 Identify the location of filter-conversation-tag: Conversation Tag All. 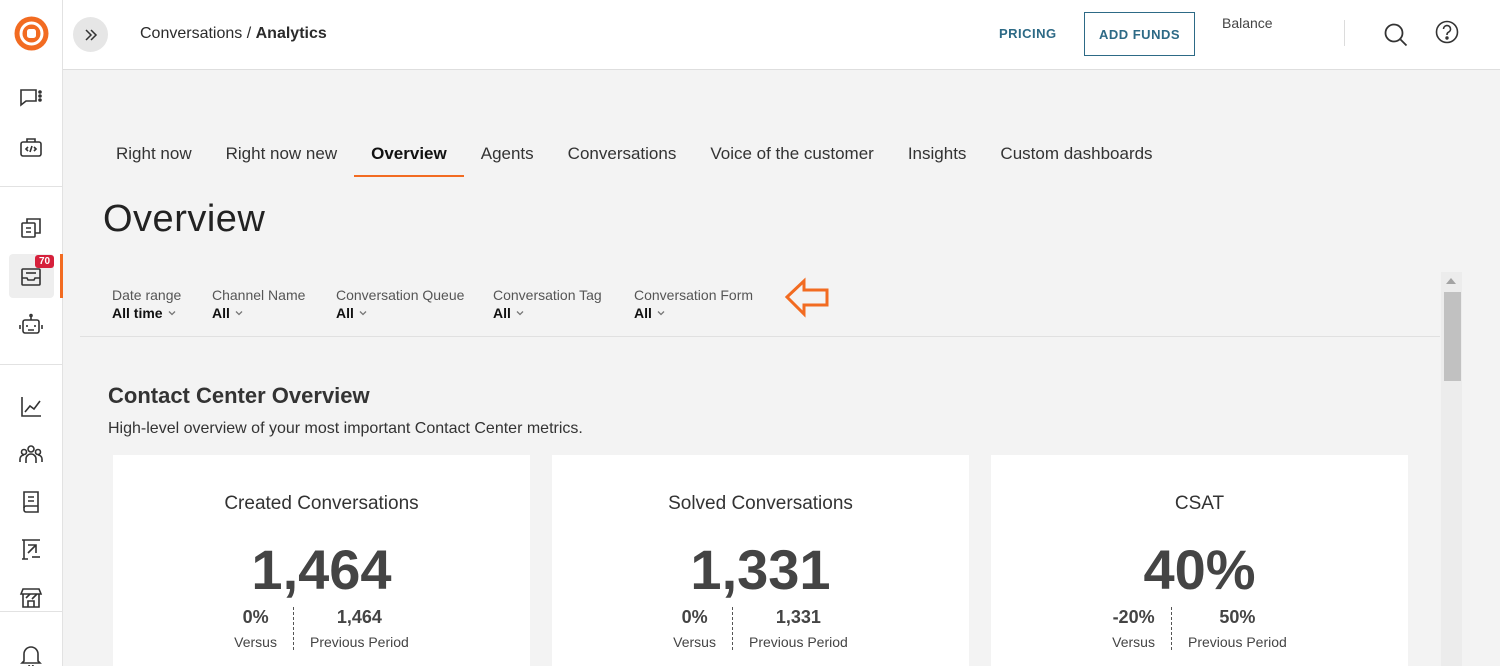
(547, 305).